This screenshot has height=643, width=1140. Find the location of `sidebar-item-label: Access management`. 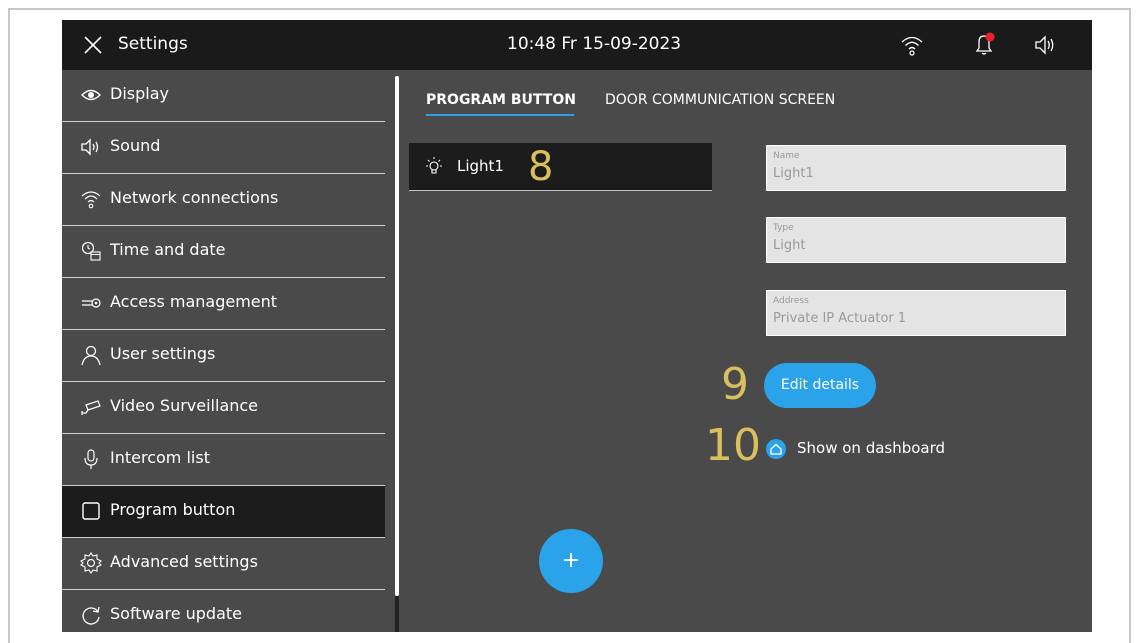

sidebar-item-label: Access management is located at coordinates (194, 301).